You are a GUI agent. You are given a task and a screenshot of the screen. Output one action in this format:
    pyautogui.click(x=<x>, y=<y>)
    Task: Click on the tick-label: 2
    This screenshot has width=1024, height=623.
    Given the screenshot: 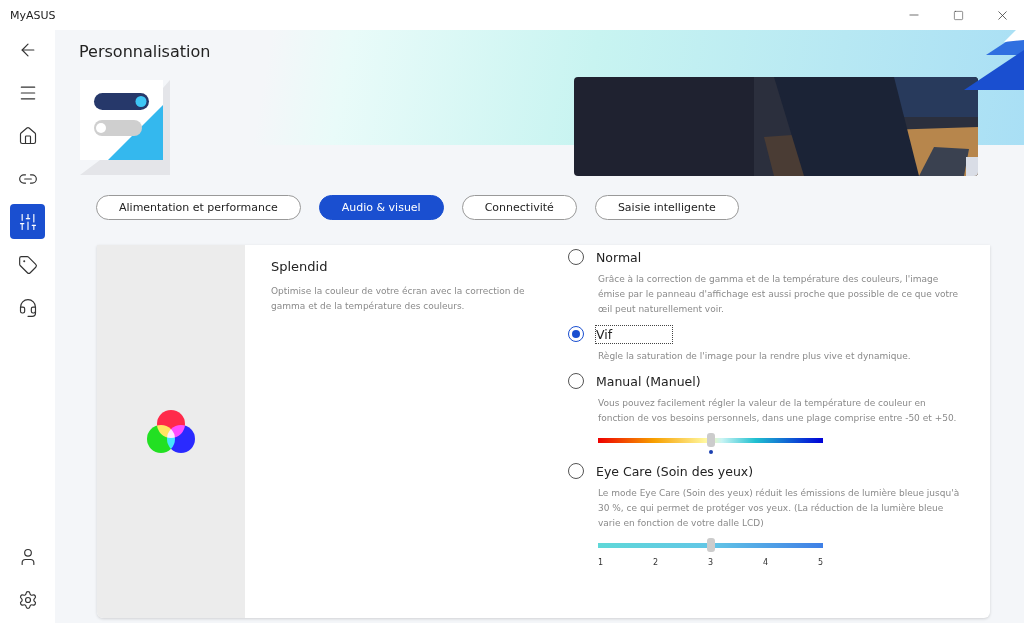 What is the action you would take?
    pyautogui.click(x=655, y=562)
    